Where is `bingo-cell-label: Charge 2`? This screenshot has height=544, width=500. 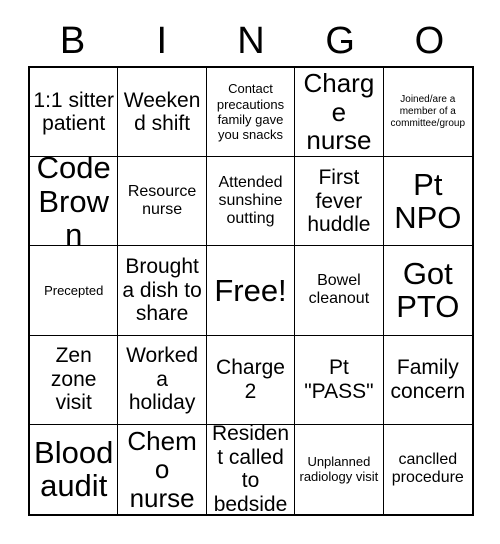 bingo-cell-label: Charge 2 is located at coordinates (250, 379).